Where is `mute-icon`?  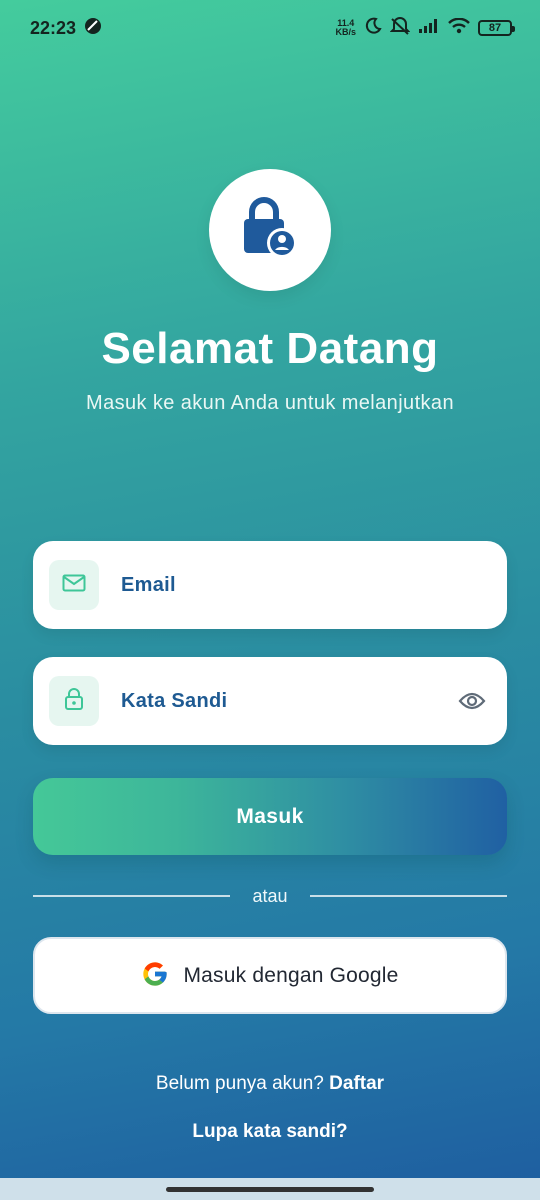
mute-icon is located at coordinates (400, 28).